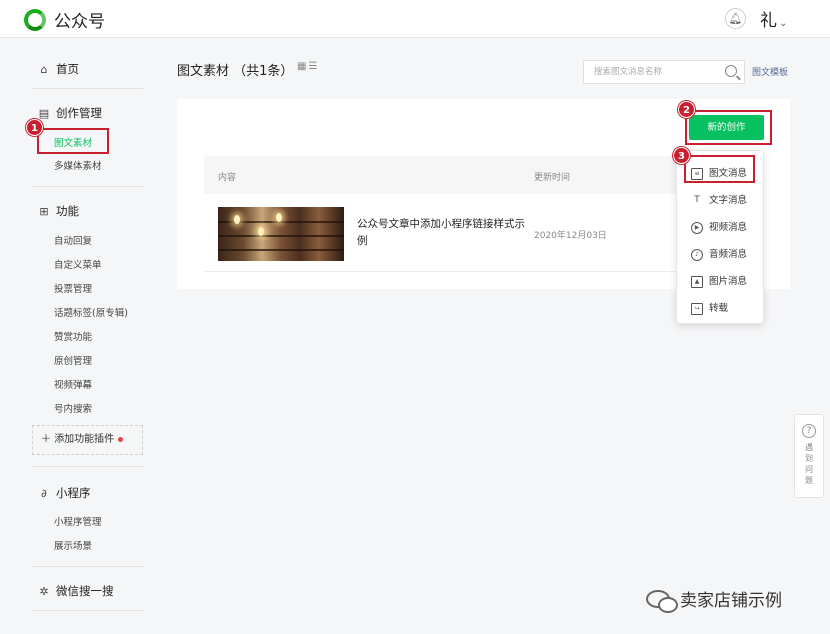 The width and height of the screenshot is (830, 634). I want to click on column-header-updated: 更新时间, so click(552, 178).